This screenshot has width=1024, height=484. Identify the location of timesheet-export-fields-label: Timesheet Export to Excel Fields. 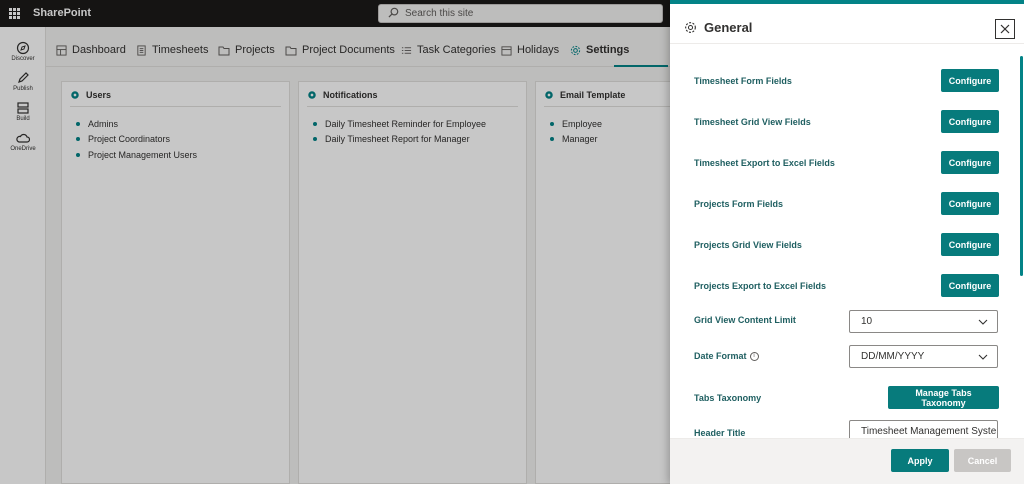
(764, 163).